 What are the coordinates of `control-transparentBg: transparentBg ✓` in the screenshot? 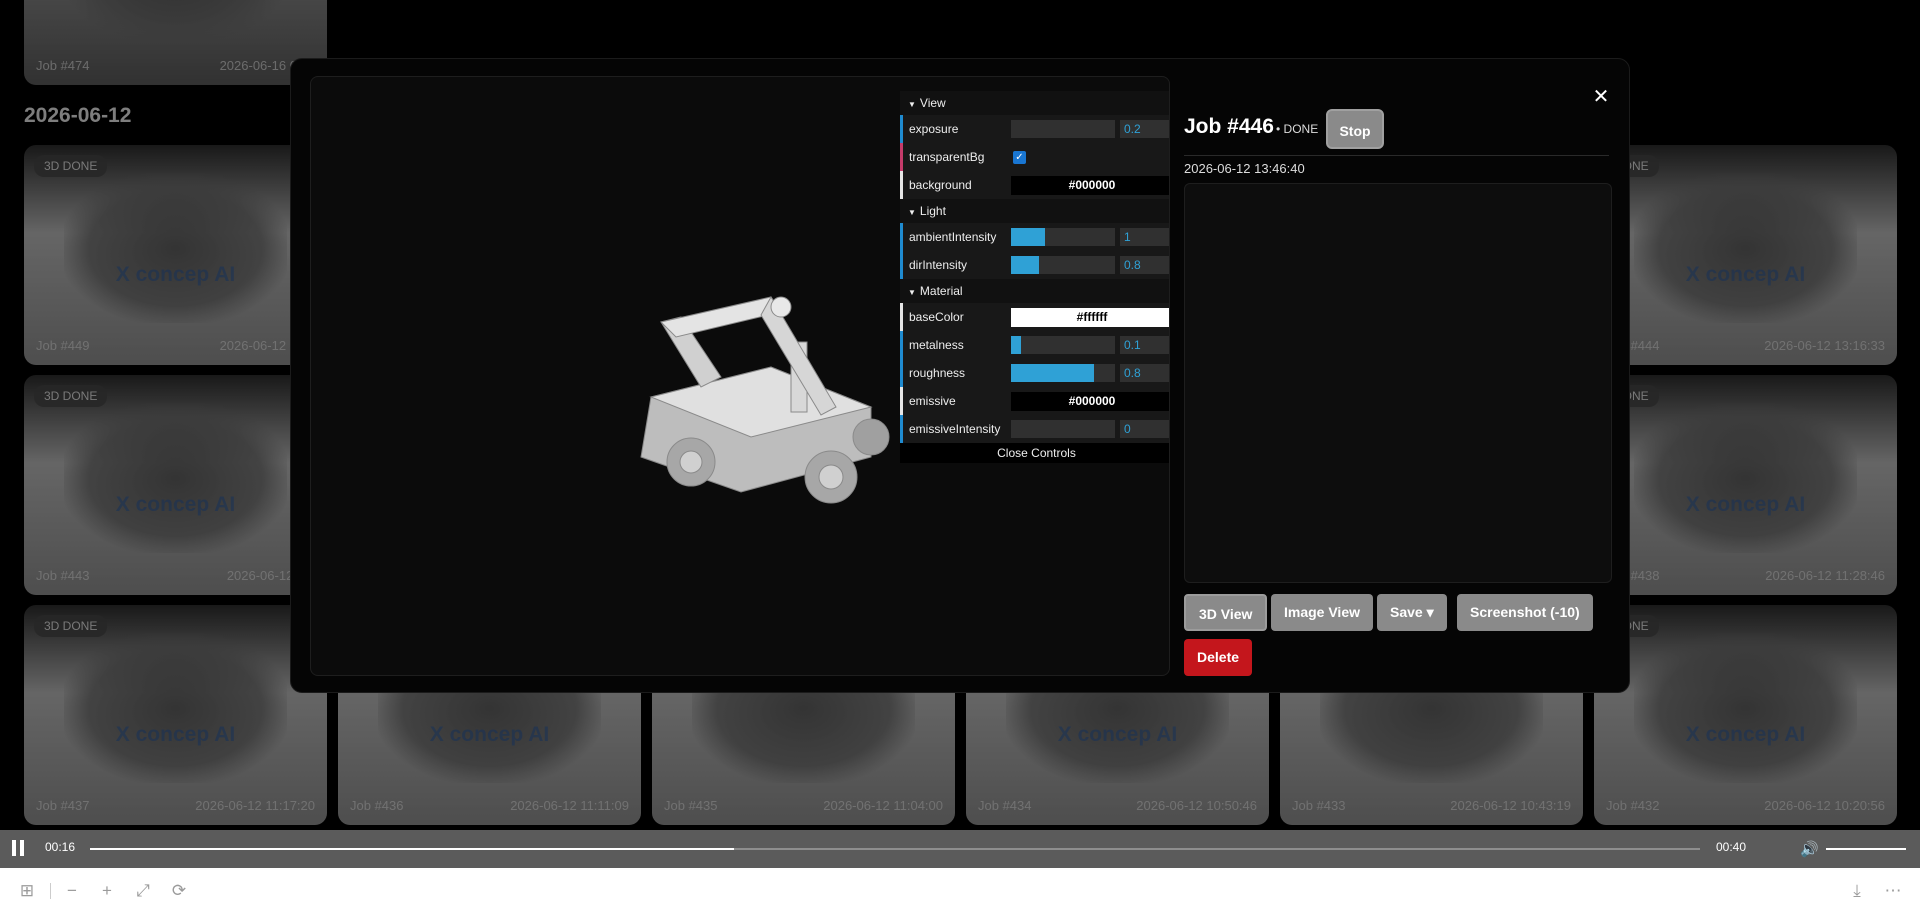 It's located at (1034, 157).